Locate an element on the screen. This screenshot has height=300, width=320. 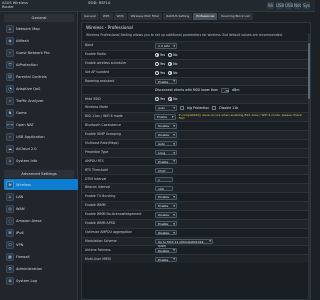
sidebar-item-network-map: ⌂ Network Map is located at coordinates (41, 28).